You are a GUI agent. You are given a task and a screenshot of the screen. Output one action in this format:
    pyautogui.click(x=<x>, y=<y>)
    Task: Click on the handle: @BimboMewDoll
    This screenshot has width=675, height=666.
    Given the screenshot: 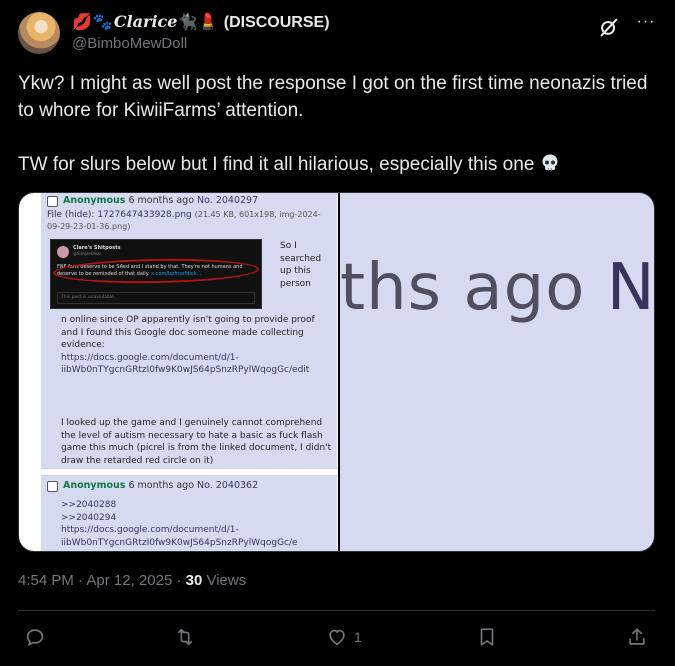 What is the action you would take?
    pyautogui.click(x=201, y=43)
    